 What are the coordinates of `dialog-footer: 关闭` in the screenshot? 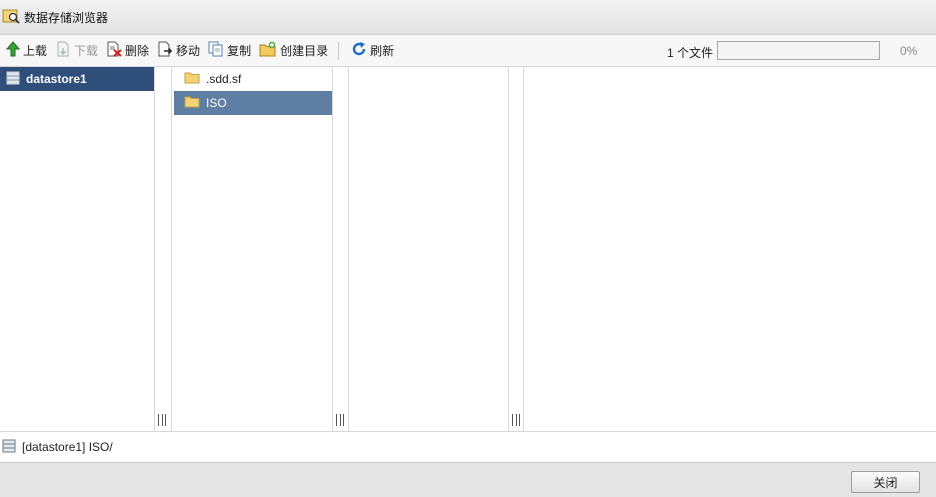 It's located at (468, 479).